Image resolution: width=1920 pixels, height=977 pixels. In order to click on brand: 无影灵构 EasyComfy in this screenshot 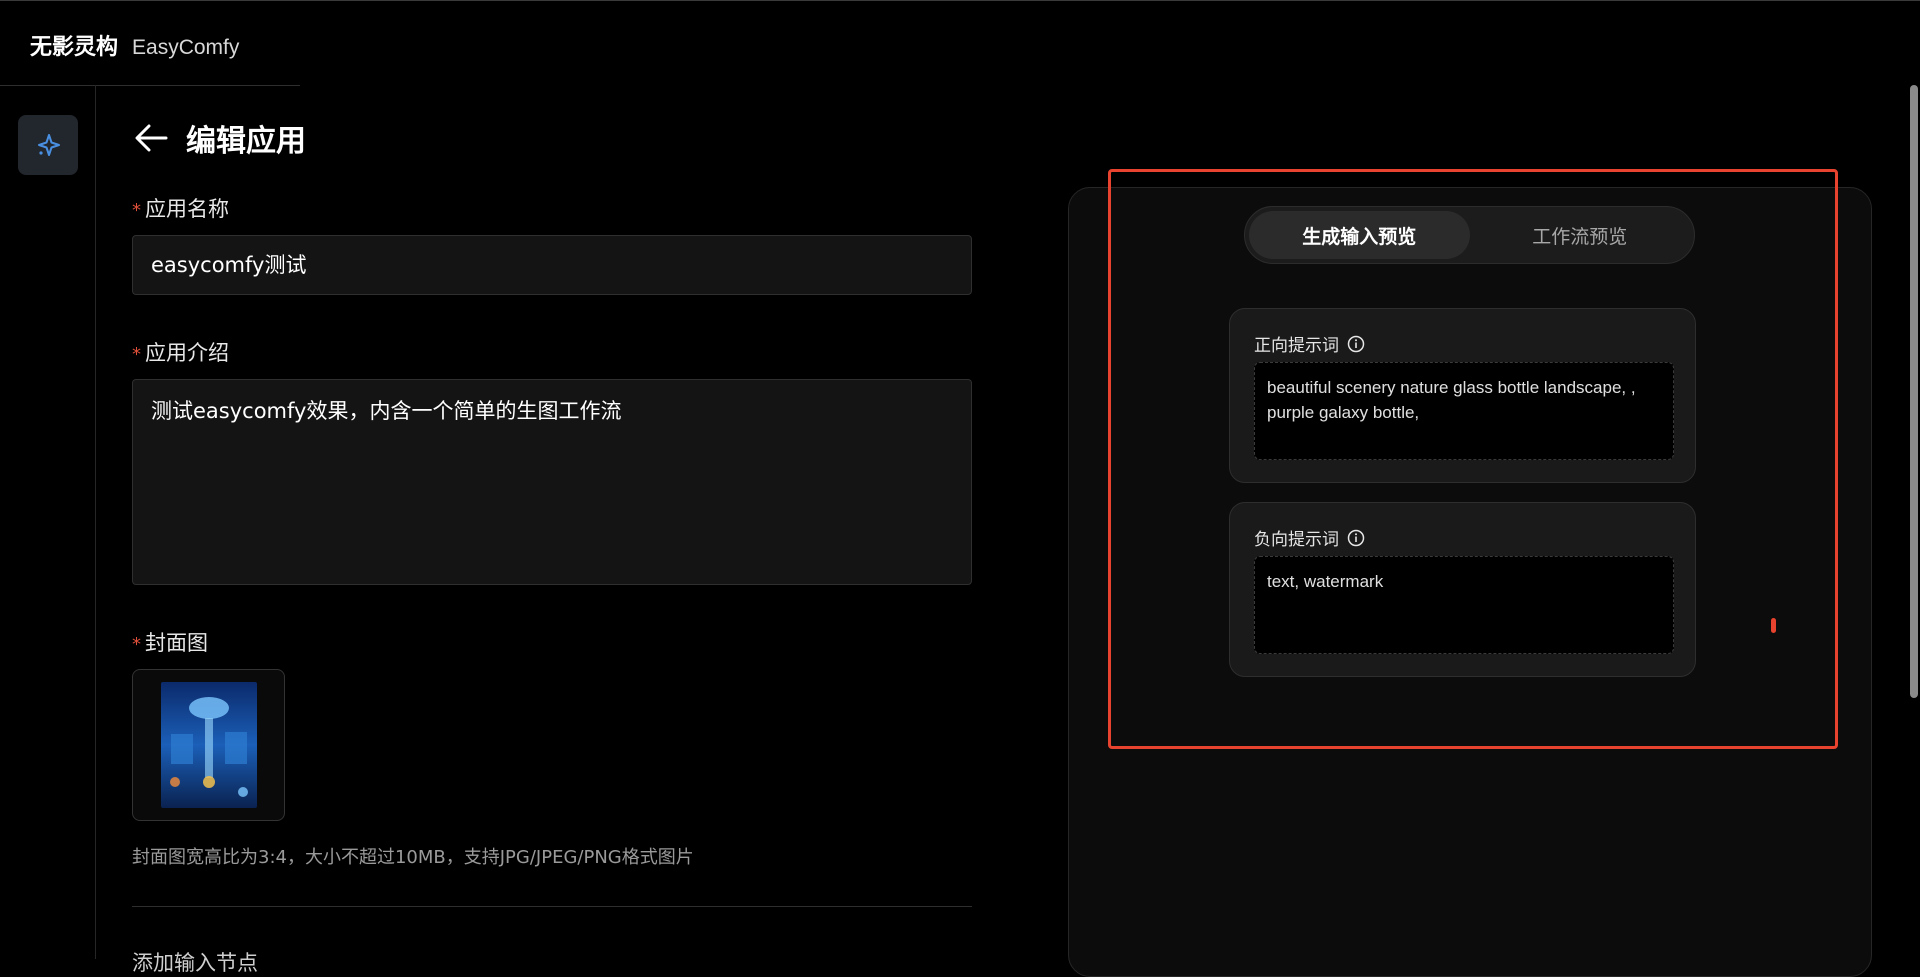, I will do `click(134, 45)`.